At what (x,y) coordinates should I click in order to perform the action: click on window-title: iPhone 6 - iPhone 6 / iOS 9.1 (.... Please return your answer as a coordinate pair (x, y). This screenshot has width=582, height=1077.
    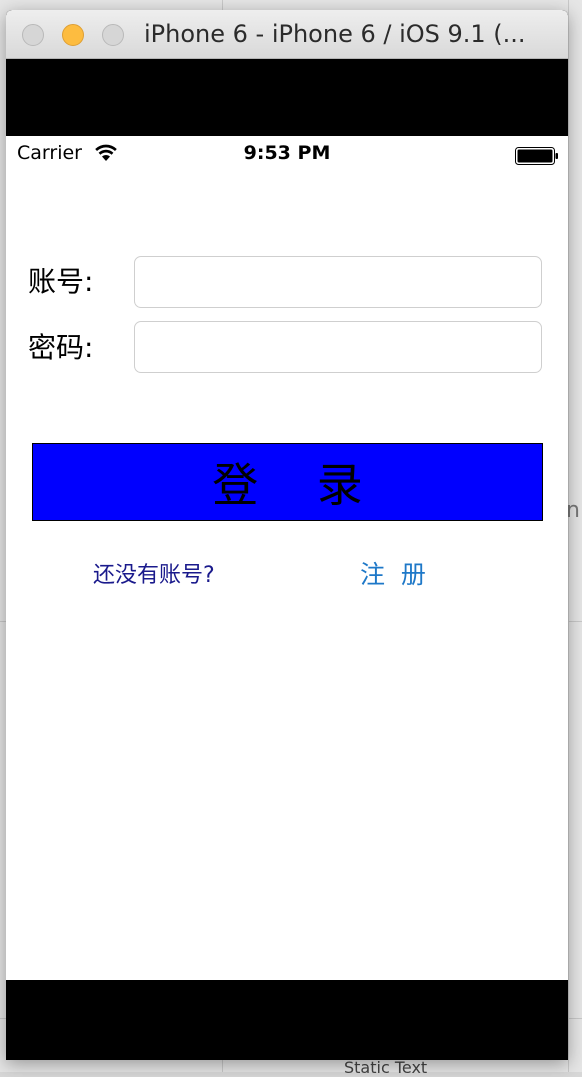
    Looking at the image, I should click on (335, 34).